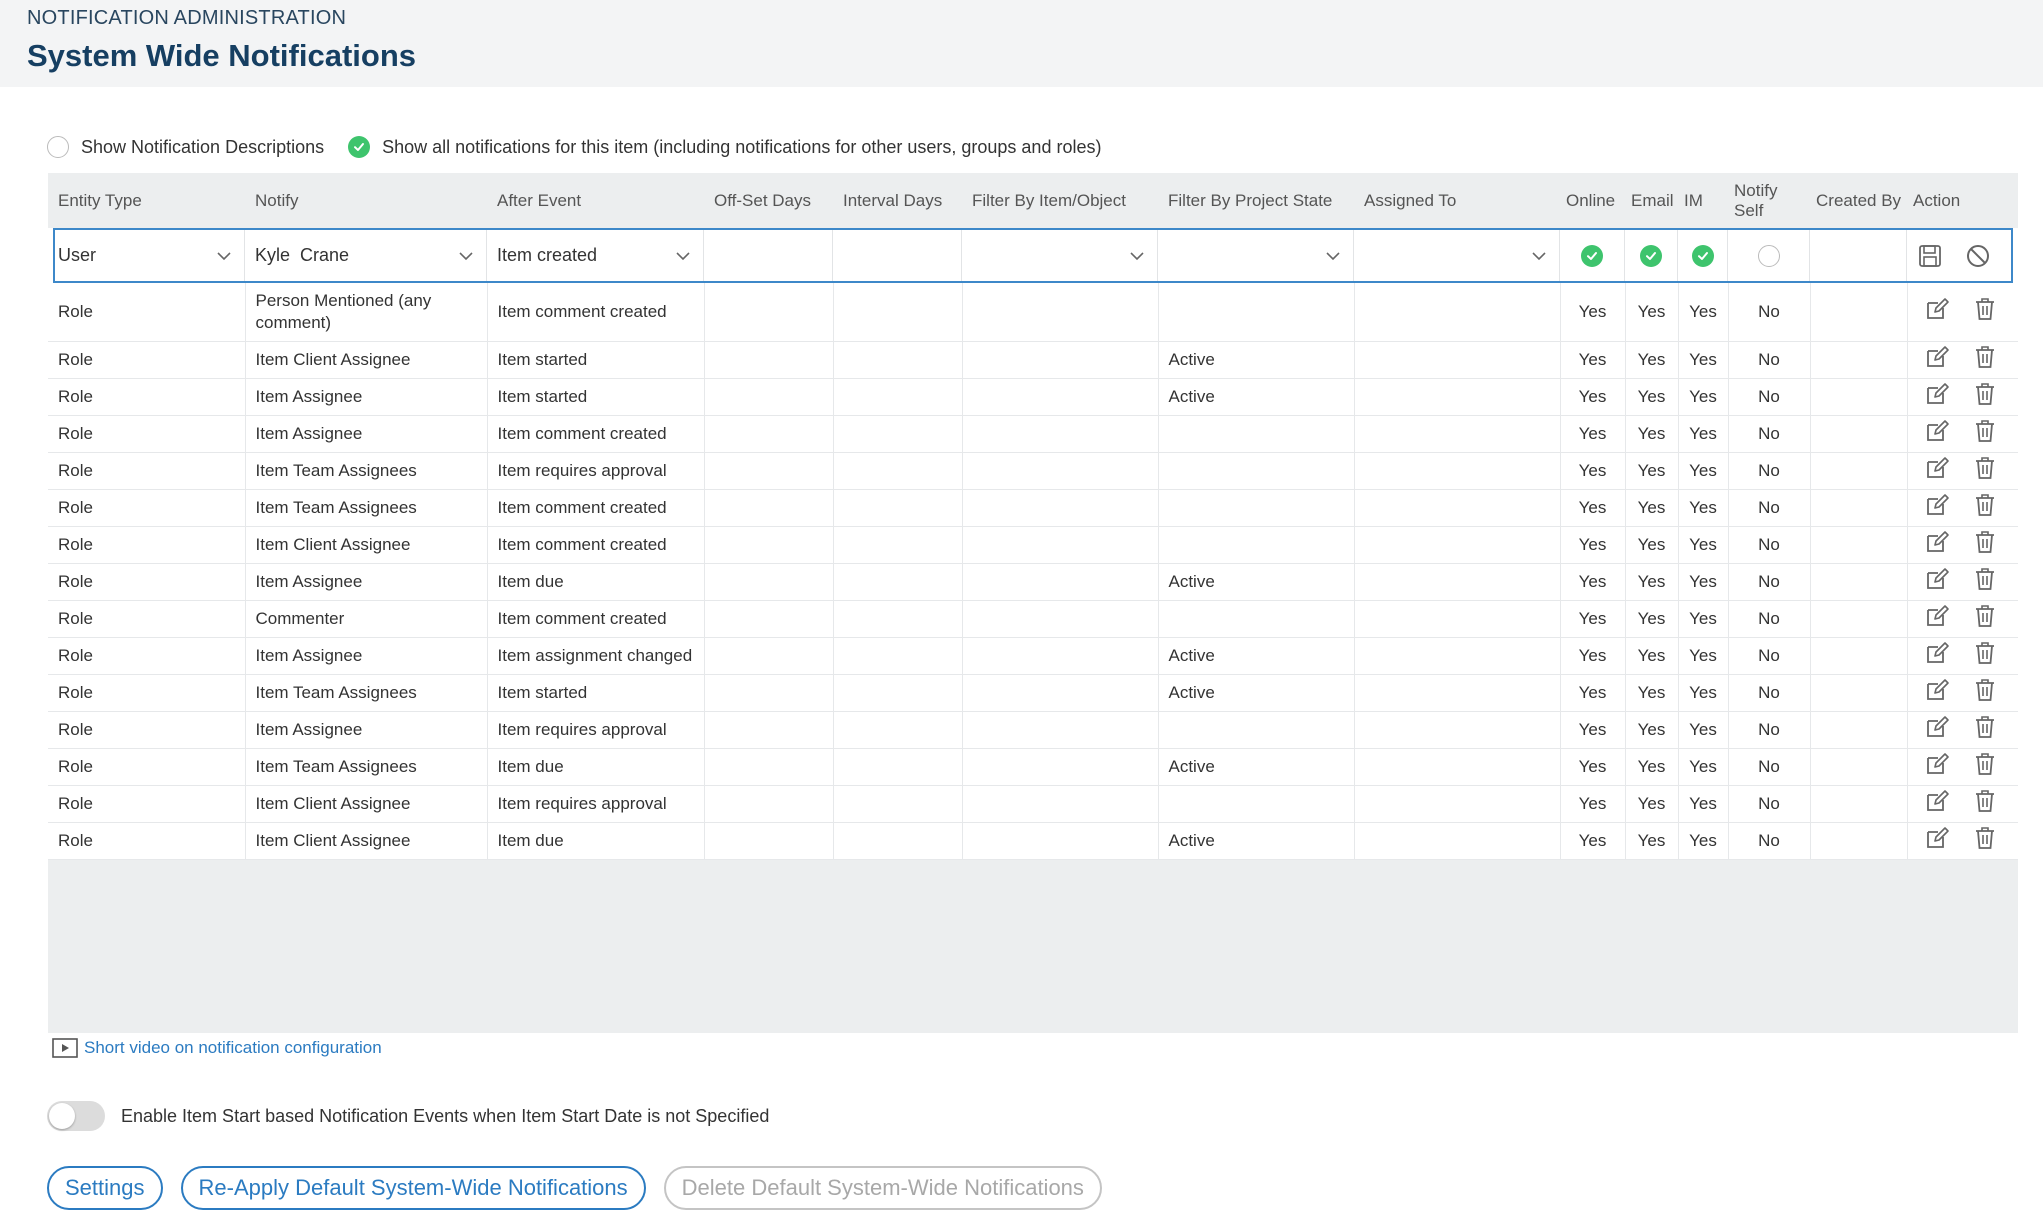 The image size is (2043, 1224). Describe the element at coordinates (1703, 656) in the screenshot. I see `im-cell: Yes` at that location.